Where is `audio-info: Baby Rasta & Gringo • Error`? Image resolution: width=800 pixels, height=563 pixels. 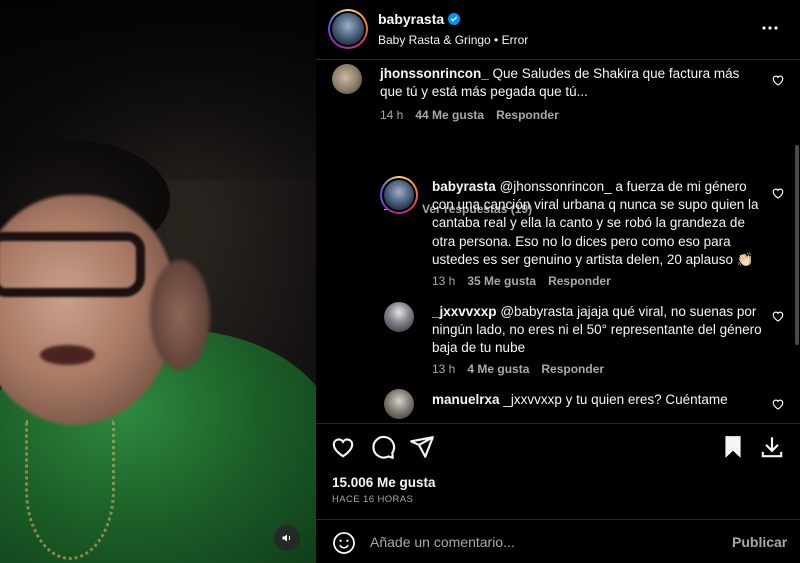
audio-info: Baby Rasta & Gringo • Error is located at coordinates (453, 40).